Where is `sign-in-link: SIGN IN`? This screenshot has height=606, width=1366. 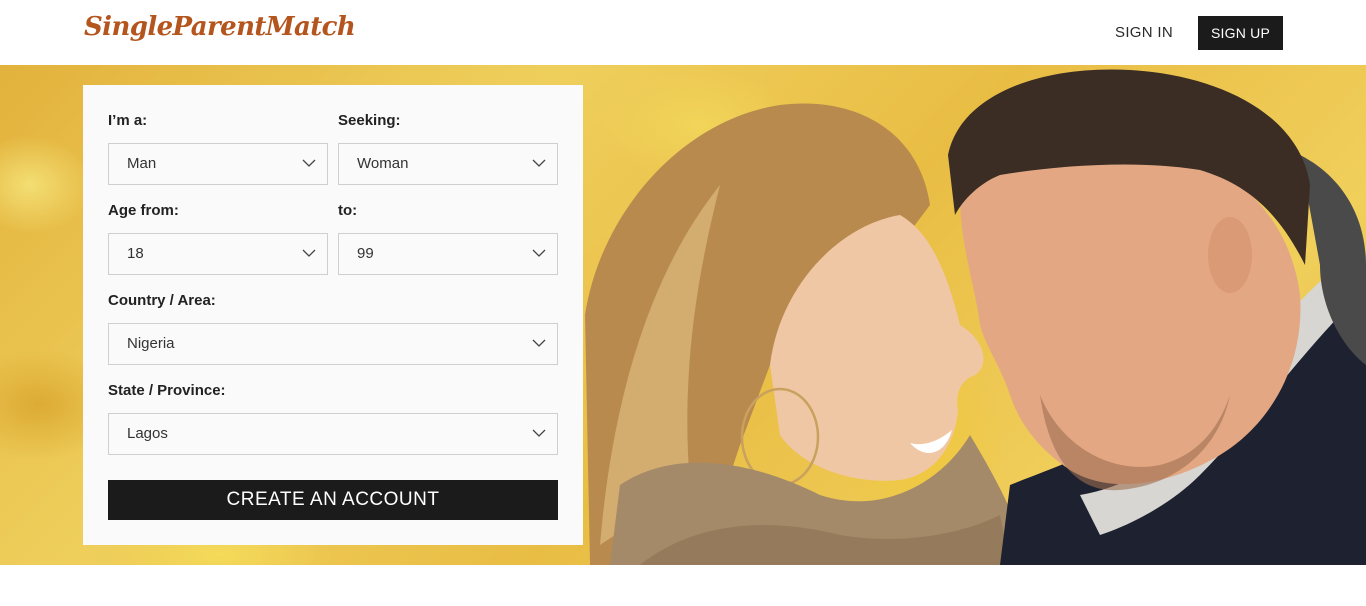 sign-in-link: SIGN IN is located at coordinates (1144, 32).